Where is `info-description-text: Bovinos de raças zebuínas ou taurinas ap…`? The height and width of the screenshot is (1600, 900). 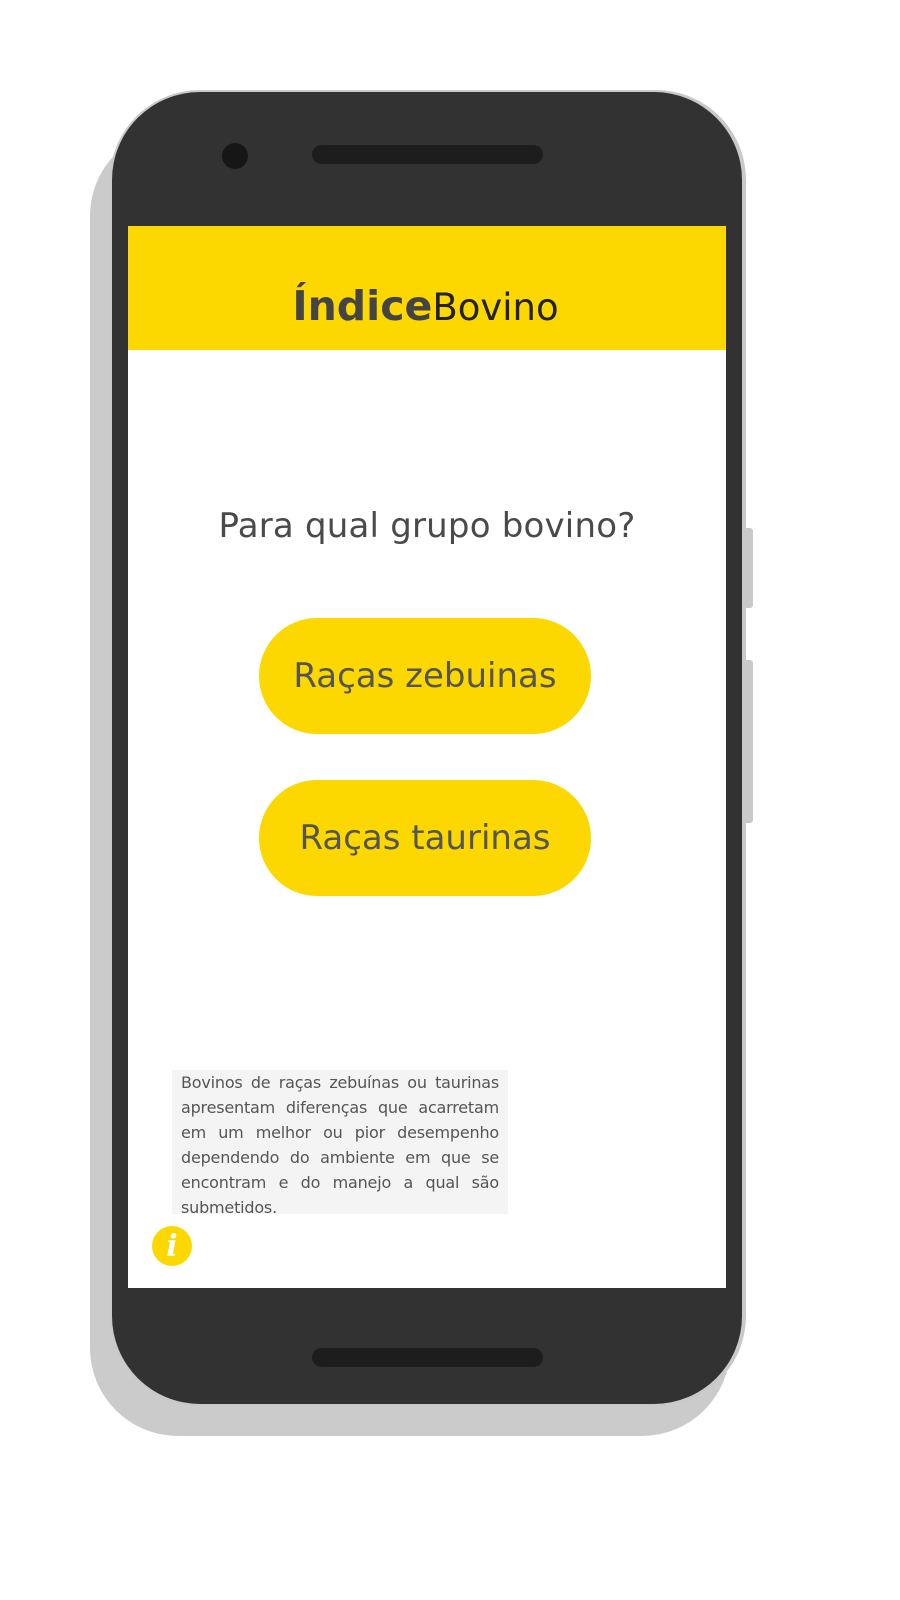
info-description-text: Bovinos de raças zebuínas ou taurinas ap… is located at coordinates (340, 1145).